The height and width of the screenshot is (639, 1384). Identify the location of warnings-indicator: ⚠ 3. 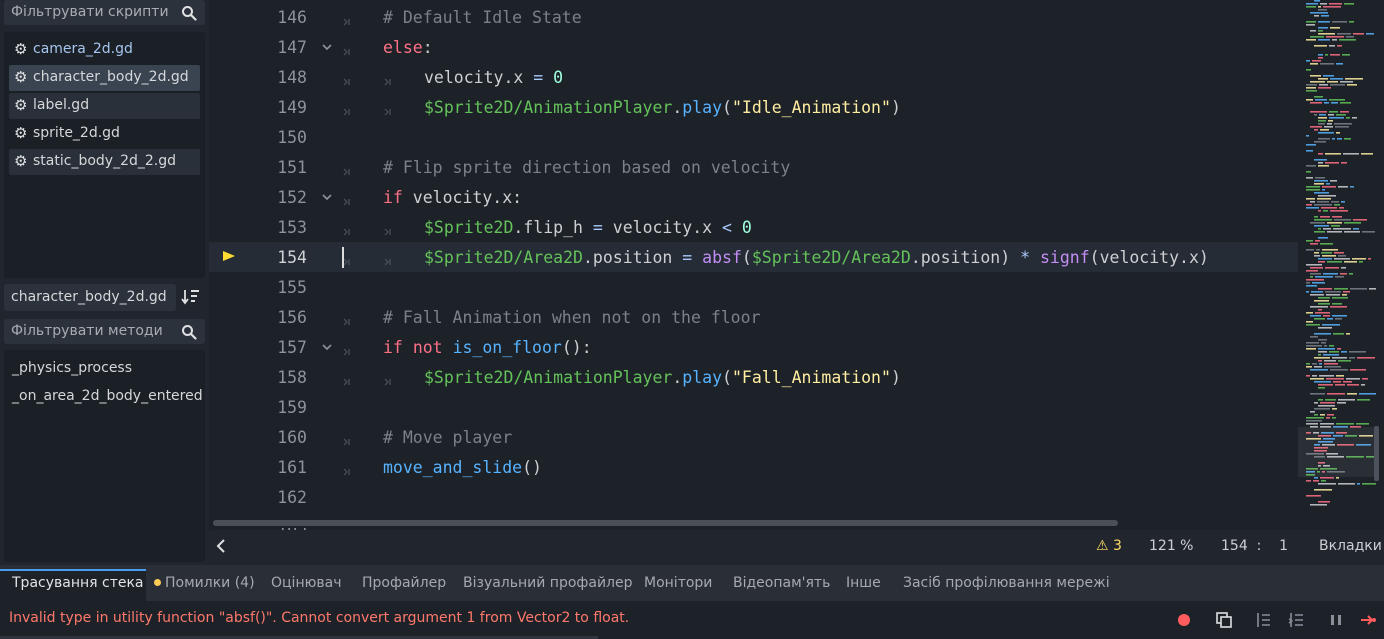
(1109, 546).